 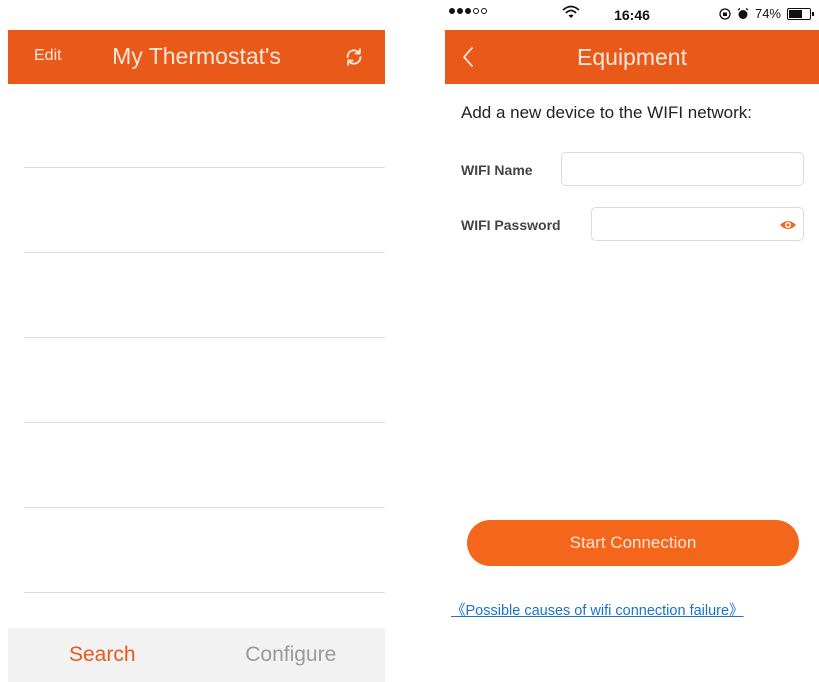 I want to click on alarm-icon, so click(x=743, y=13).